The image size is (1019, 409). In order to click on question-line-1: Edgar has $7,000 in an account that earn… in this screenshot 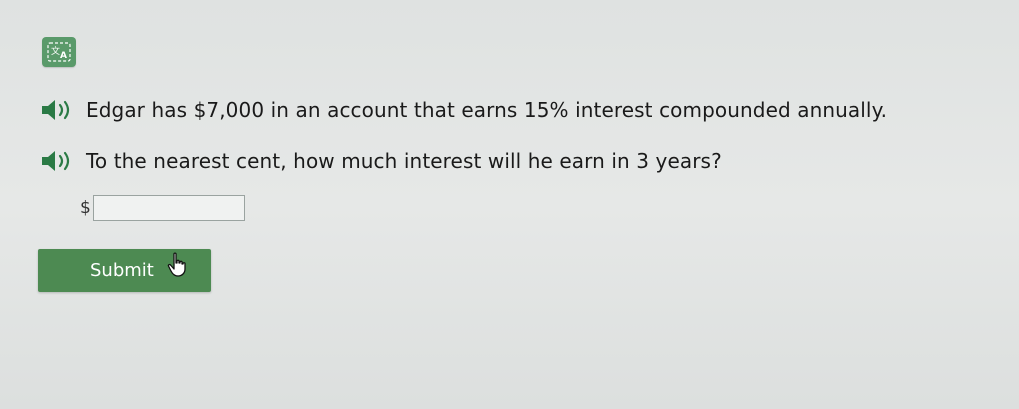, I will do `click(463, 110)`.